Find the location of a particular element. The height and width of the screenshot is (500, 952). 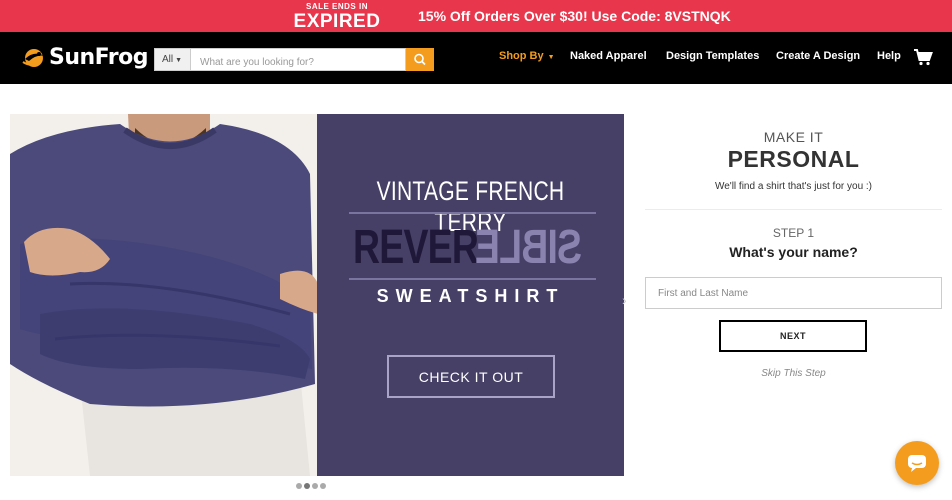

chat-button is located at coordinates (917, 463).